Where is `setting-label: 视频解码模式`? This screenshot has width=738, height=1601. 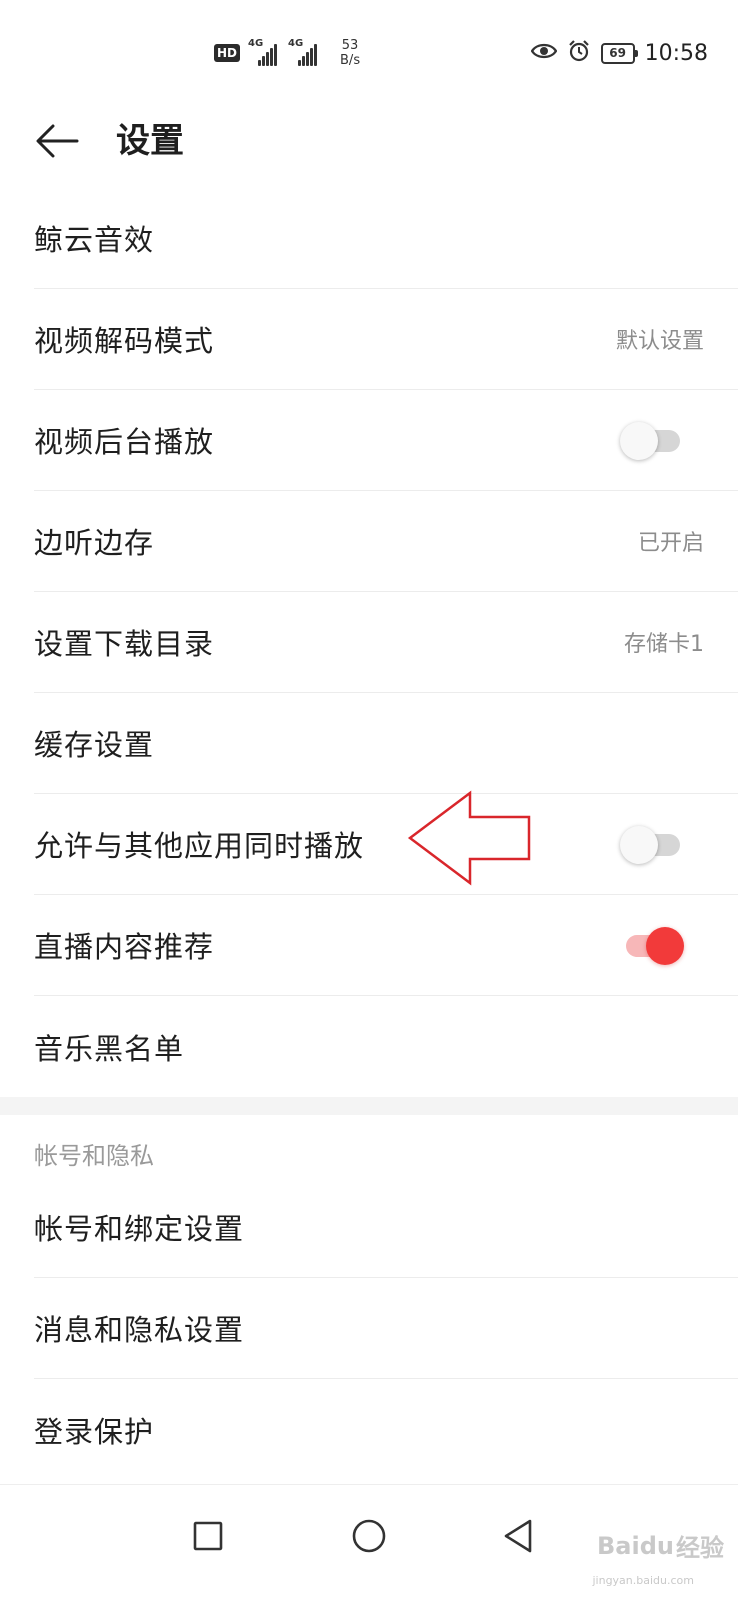
setting-label: 视频解码模式 is located at coordinates (124, 341).